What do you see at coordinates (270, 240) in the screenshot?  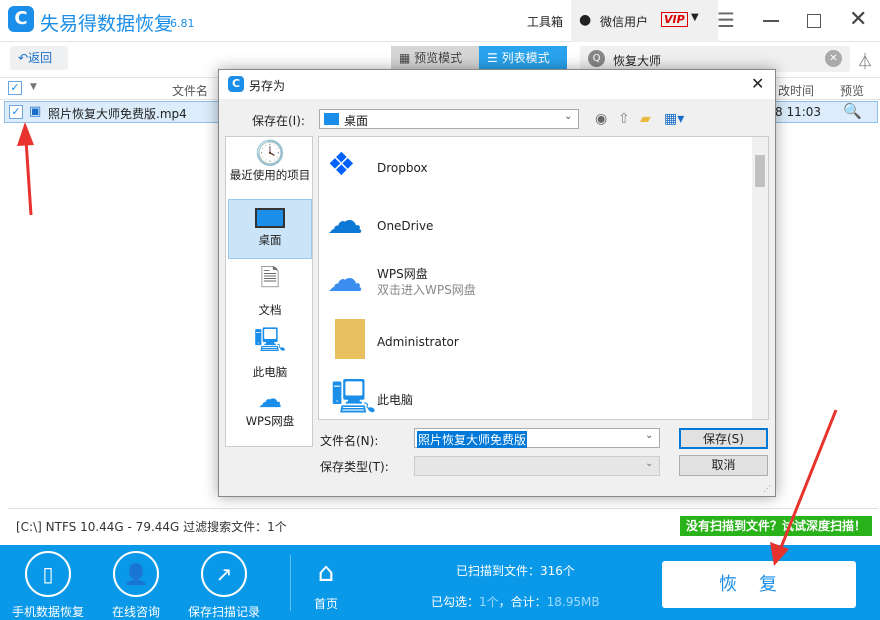 I see `place-label: 桌面` at bounding box center [270, 240].